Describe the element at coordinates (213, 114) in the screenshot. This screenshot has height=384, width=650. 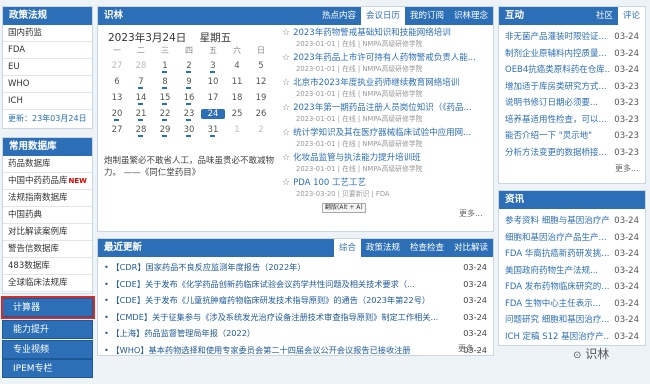
I see `calendar-day: 24` at that location.